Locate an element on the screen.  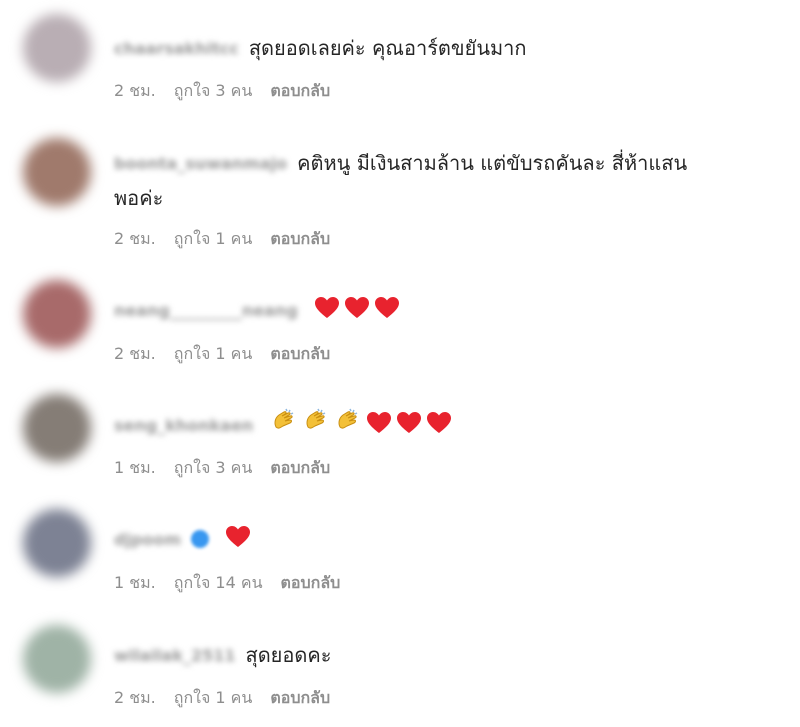
comment-meta: 1 ชม. ถูกใจ 3 คน ตอบกลับ is located at coordinates (231, 468).